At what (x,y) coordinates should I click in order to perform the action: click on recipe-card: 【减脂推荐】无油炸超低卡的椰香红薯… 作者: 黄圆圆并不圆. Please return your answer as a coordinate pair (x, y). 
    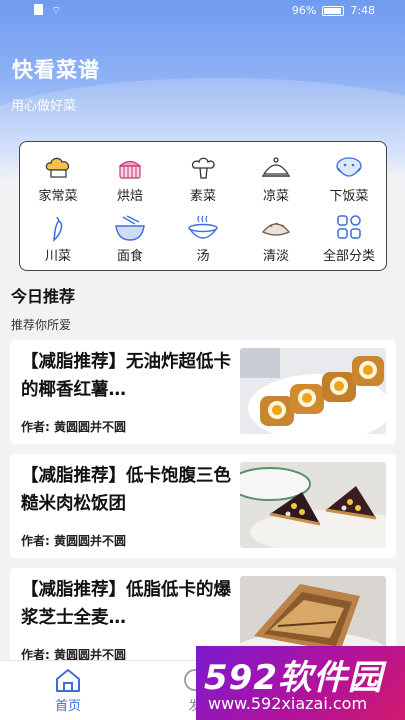
    Looking at the image, I should click on (203, 392).